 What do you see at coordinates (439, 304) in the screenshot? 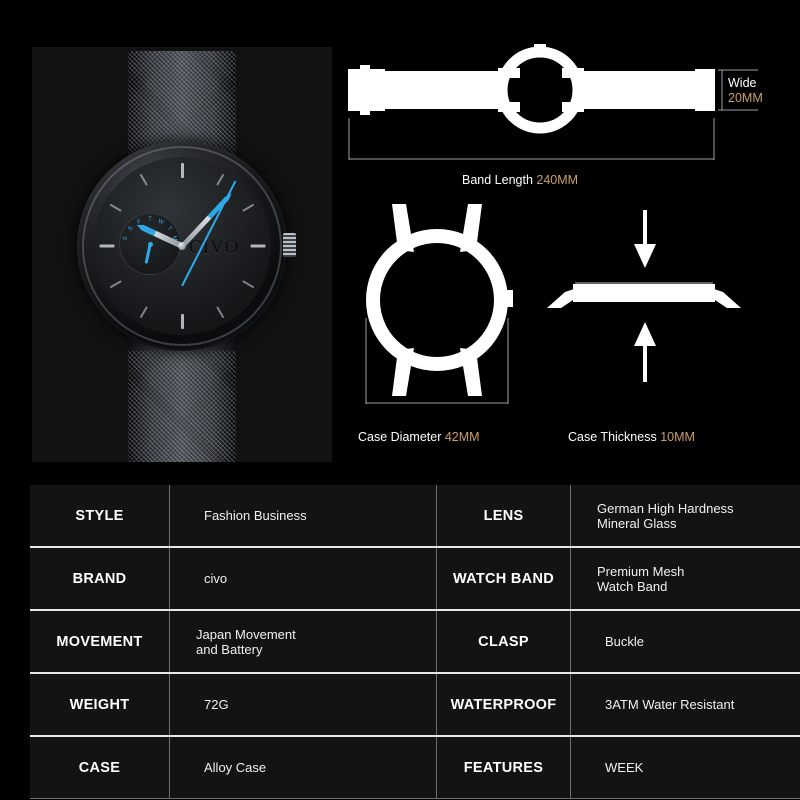
I see `case-diameter-diagram` at bounding box center [439, 304].